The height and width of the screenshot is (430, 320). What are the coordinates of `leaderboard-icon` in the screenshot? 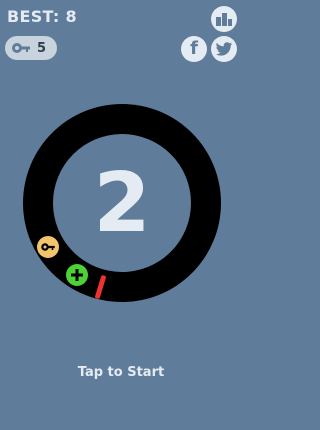 It's located at (224, 19).